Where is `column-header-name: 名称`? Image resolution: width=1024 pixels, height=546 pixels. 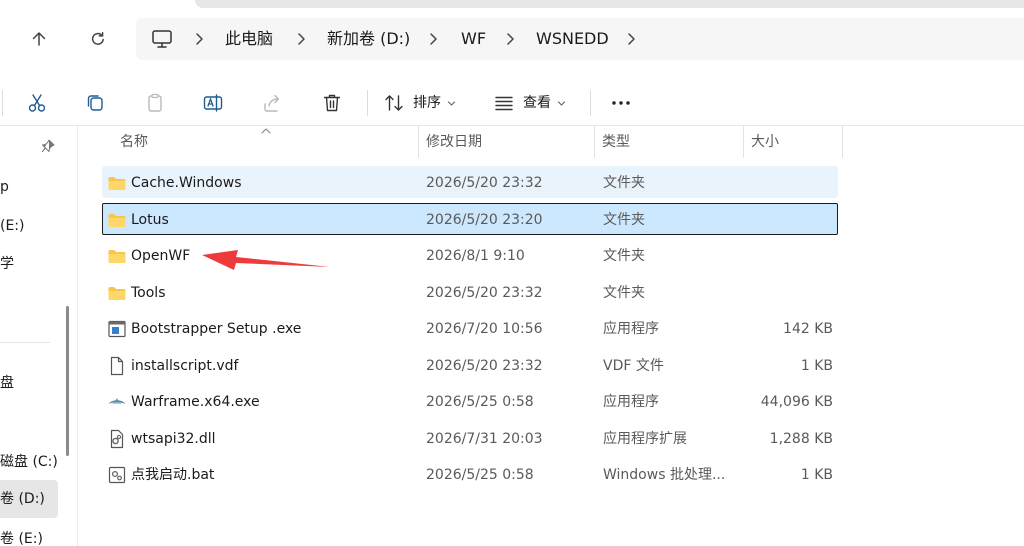
column-header-name: 名称 is located at coordinates (130, 142).